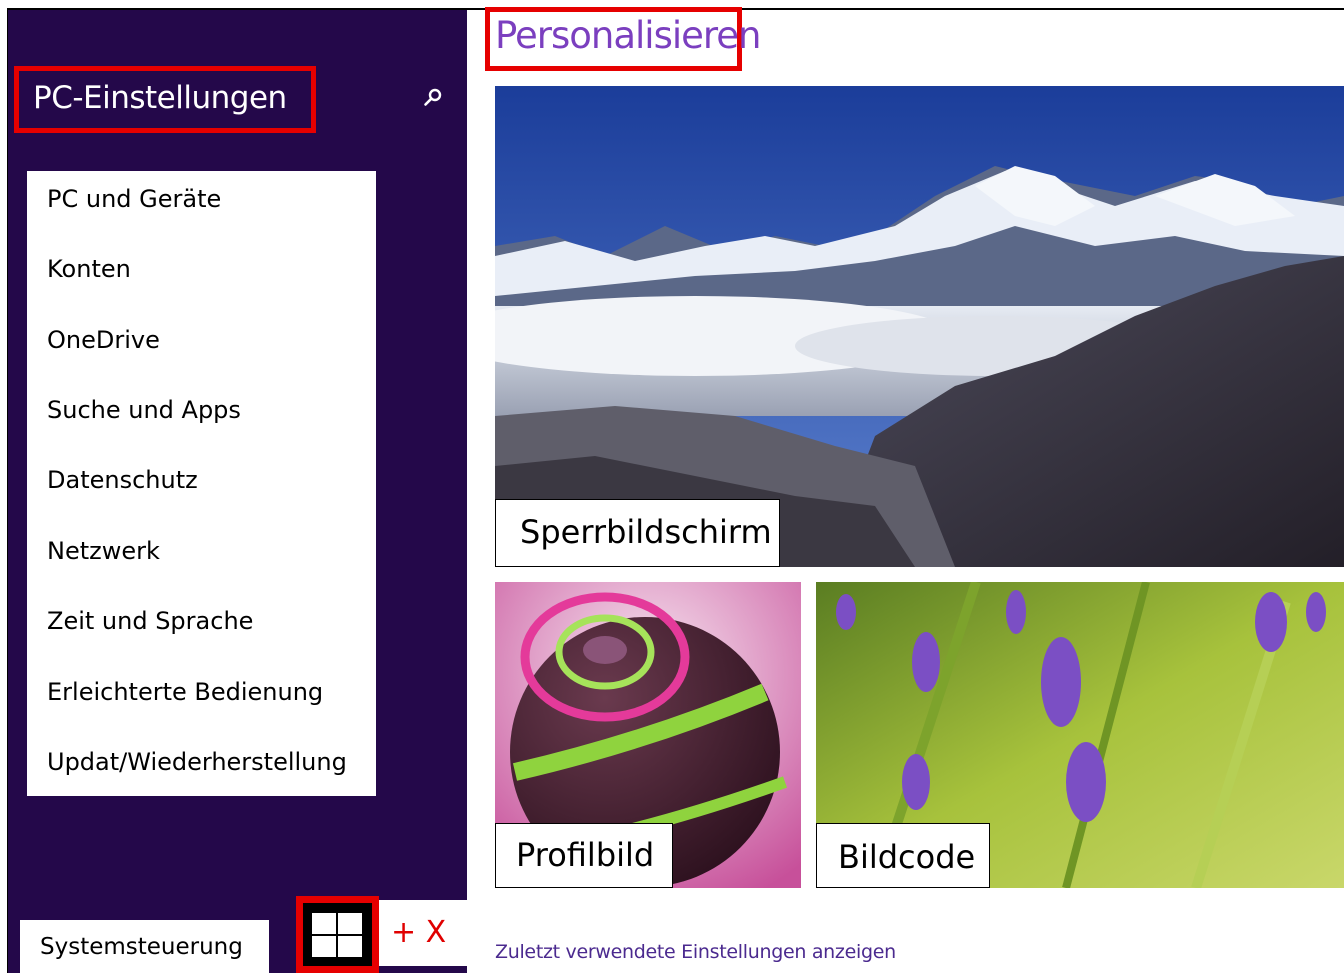 This screenshot has height=973, width=1344. I want to click on picture-password-label: Bildcode, so click(903, 855).